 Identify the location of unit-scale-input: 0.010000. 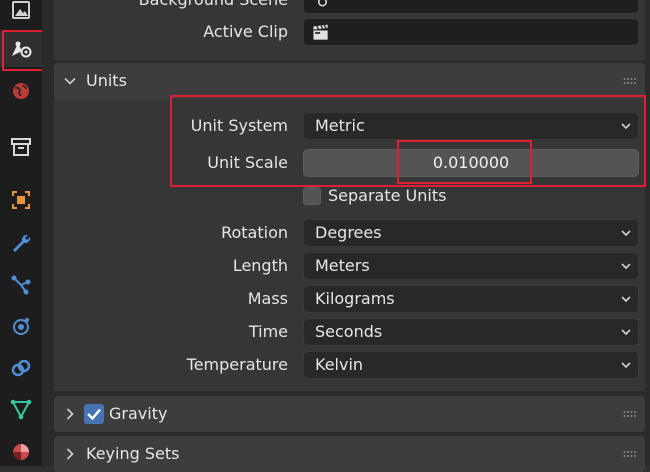
(471, 163).